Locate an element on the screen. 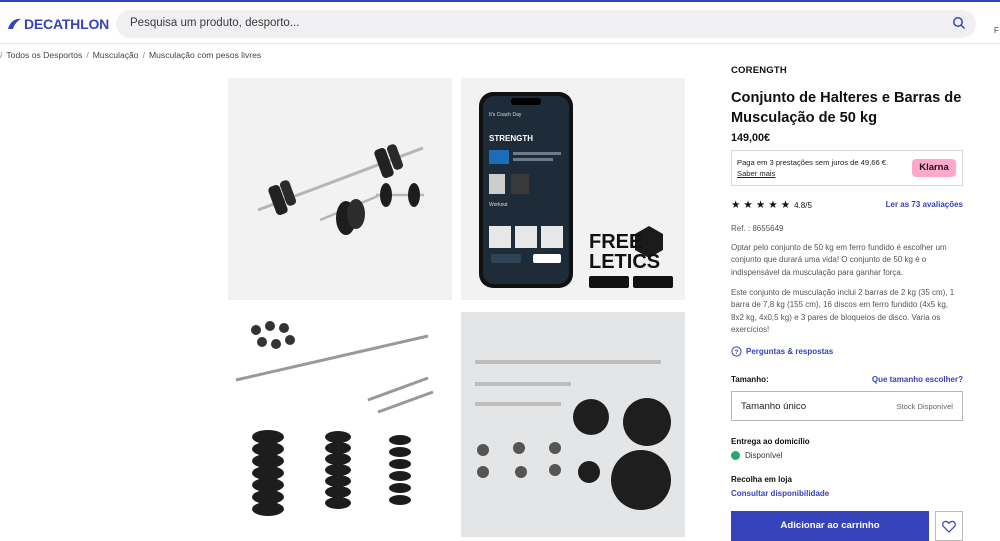  product-reference: Ref. : 8655649 is located at coordinates (757, 228).